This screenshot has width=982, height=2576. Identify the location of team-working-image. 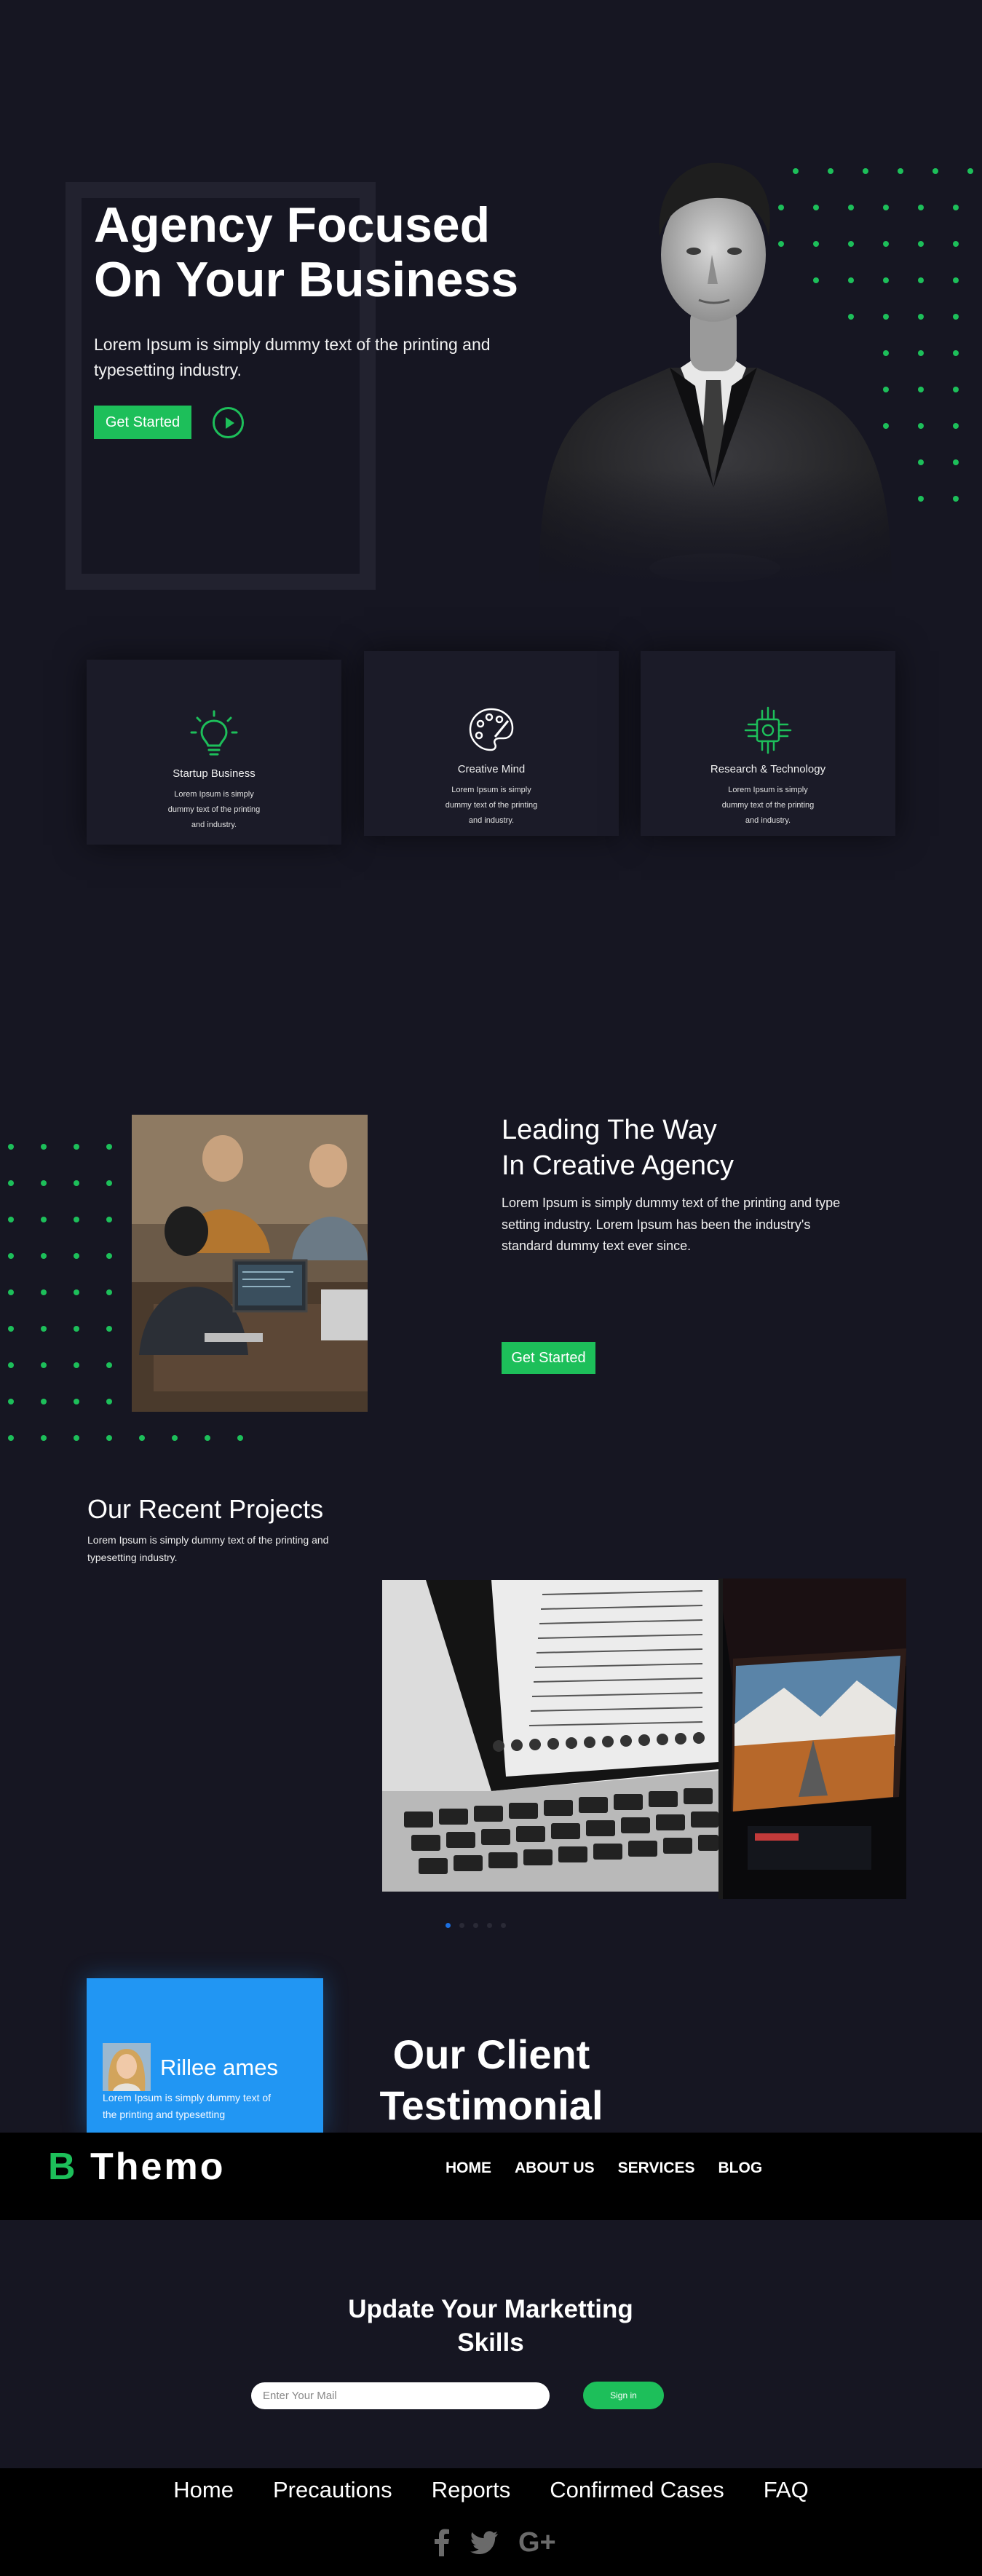
(250, 1264).